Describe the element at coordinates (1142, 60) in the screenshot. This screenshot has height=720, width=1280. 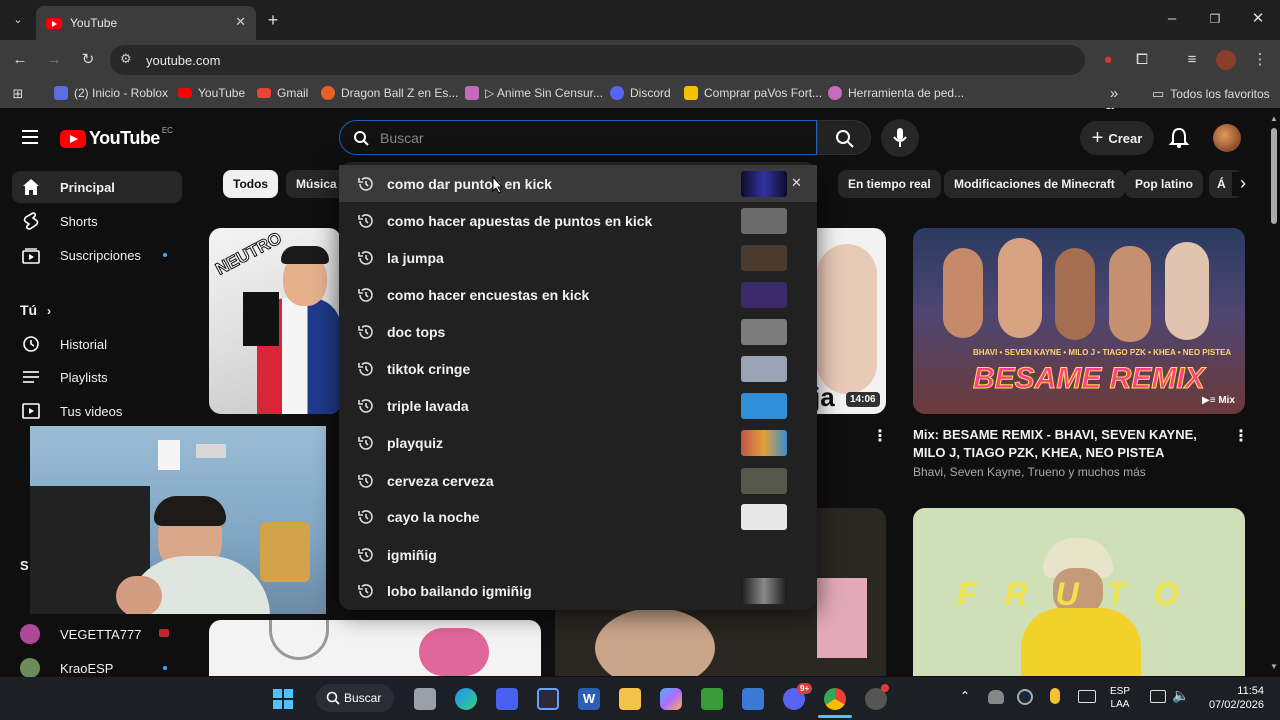
I see `extensions-puzzle-icon: ⧠` at that location.